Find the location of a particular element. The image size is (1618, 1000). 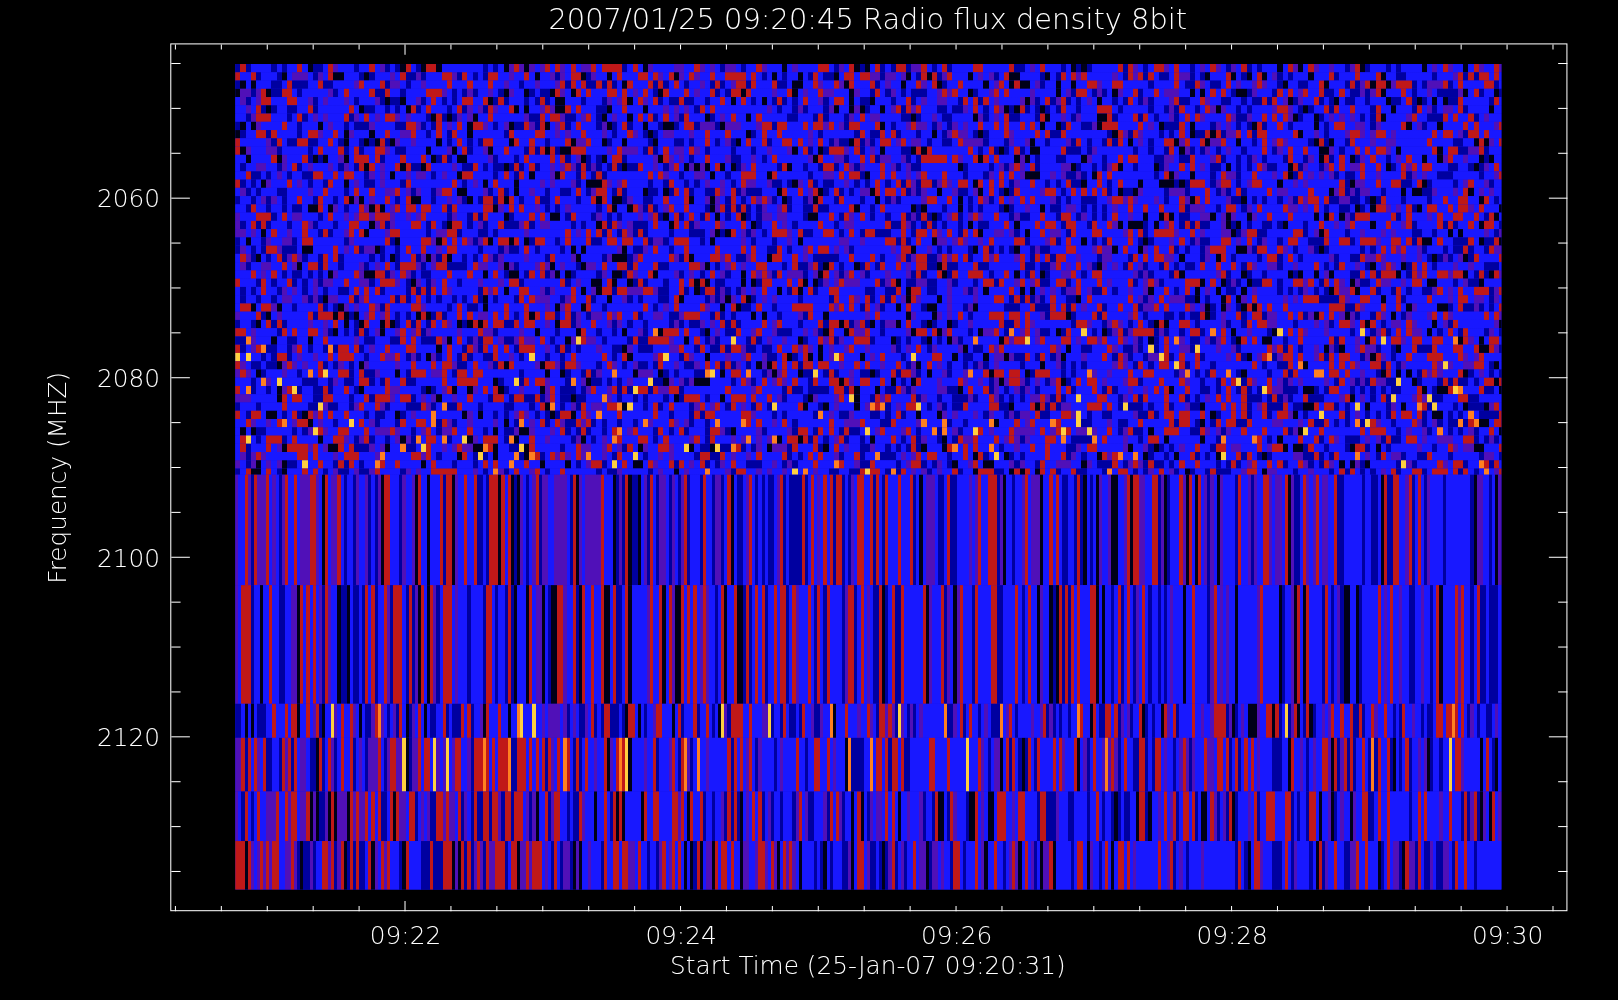

tick-label: 2060 is located at coordinates (128, 199).